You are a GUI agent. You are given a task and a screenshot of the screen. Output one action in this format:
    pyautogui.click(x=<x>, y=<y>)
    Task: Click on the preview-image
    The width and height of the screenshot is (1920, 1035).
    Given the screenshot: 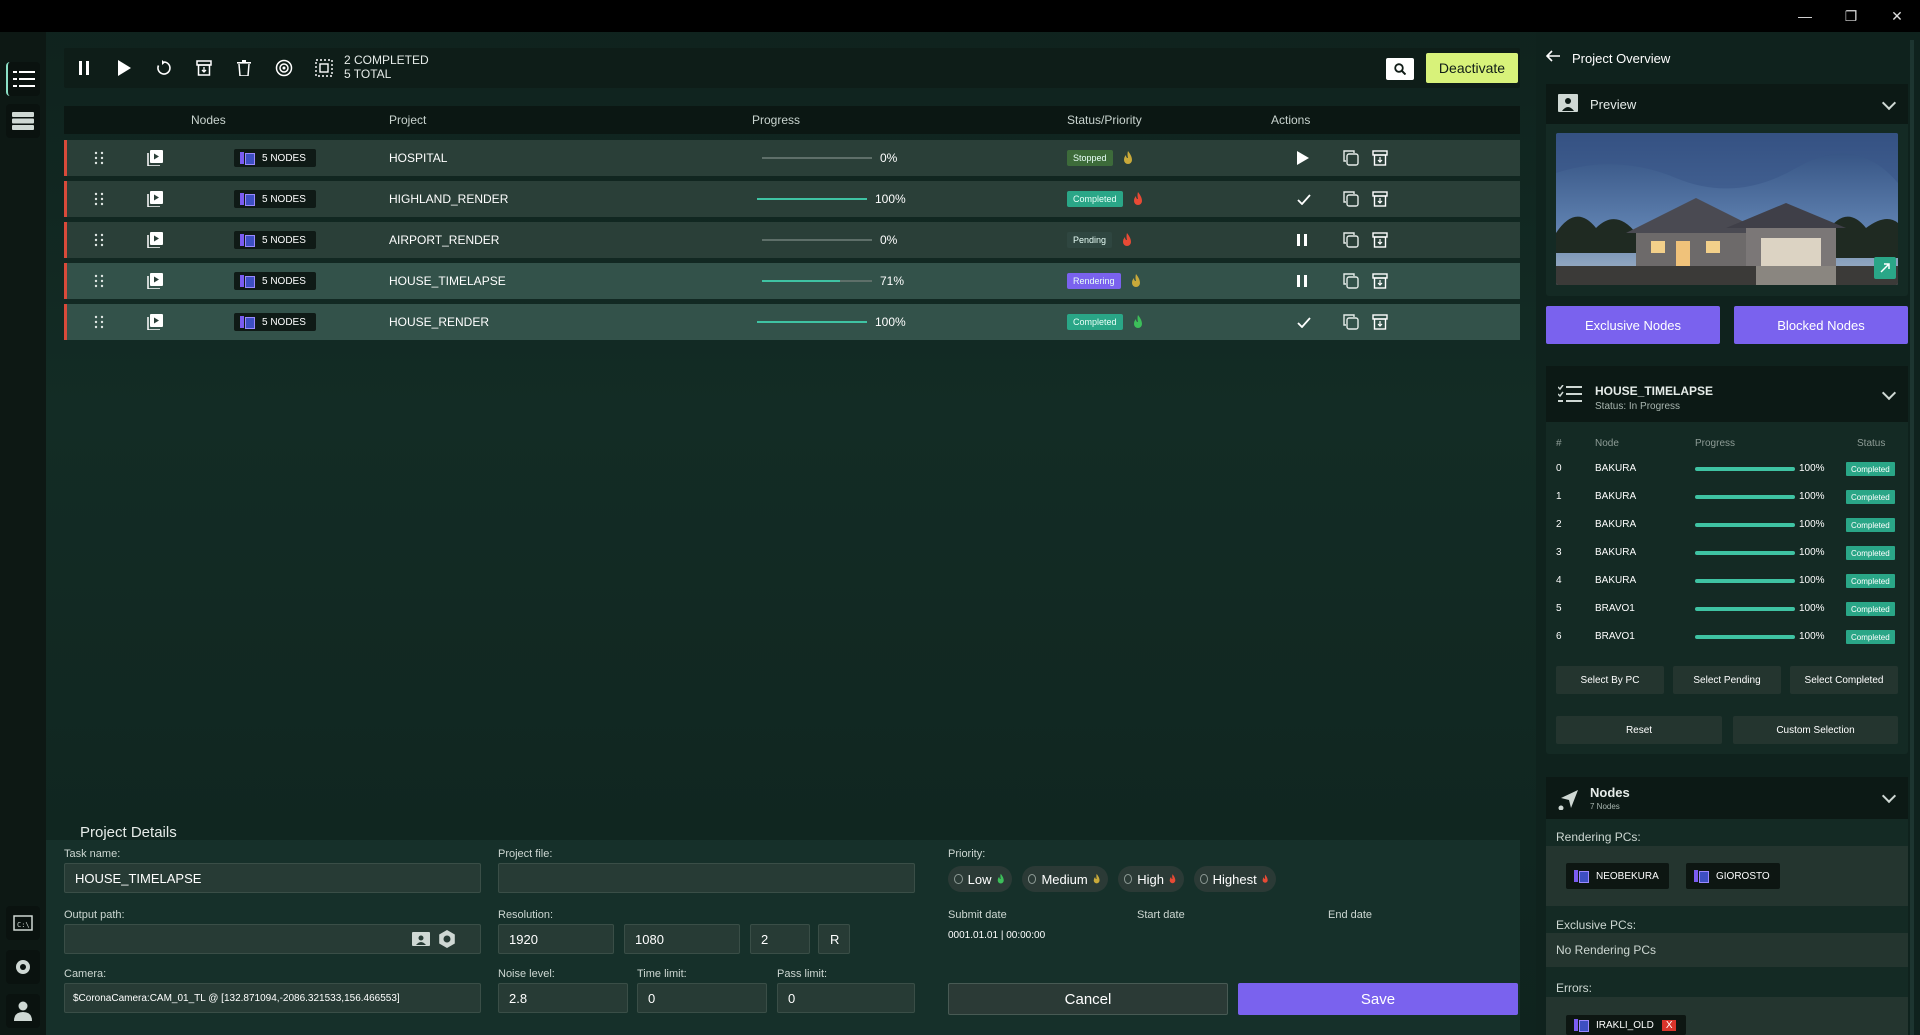 What is the action you would take?
    pyautogui.click(x=1727, y=209)
    